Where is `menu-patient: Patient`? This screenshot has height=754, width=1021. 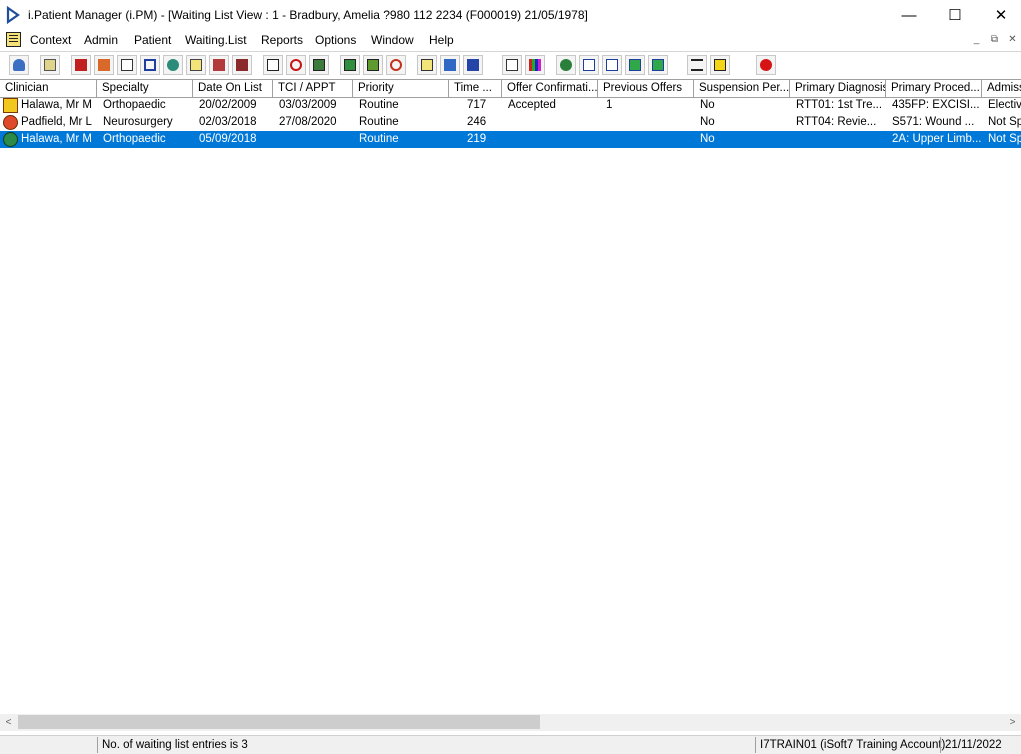 menu-patient: Patient is located at coordinates (152, 40).